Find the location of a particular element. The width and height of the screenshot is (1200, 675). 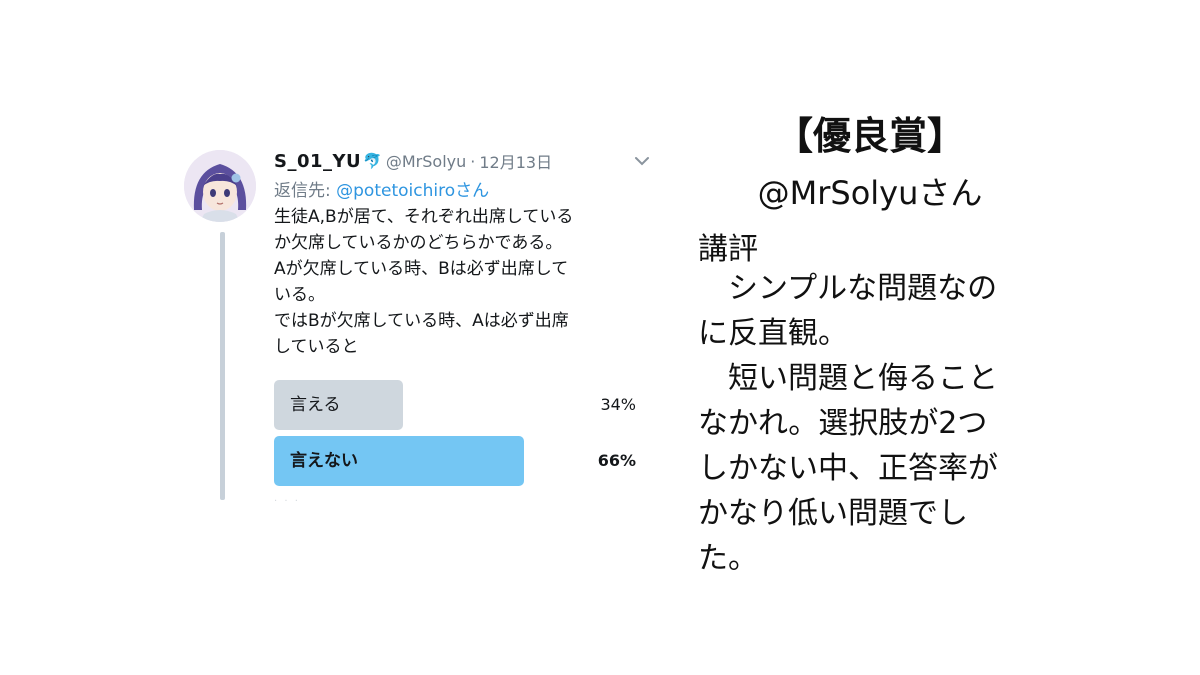

tweet-header: S_01_YU 🐬 @MrSolyu · 12月13日 is located at coordinates (413, 161).